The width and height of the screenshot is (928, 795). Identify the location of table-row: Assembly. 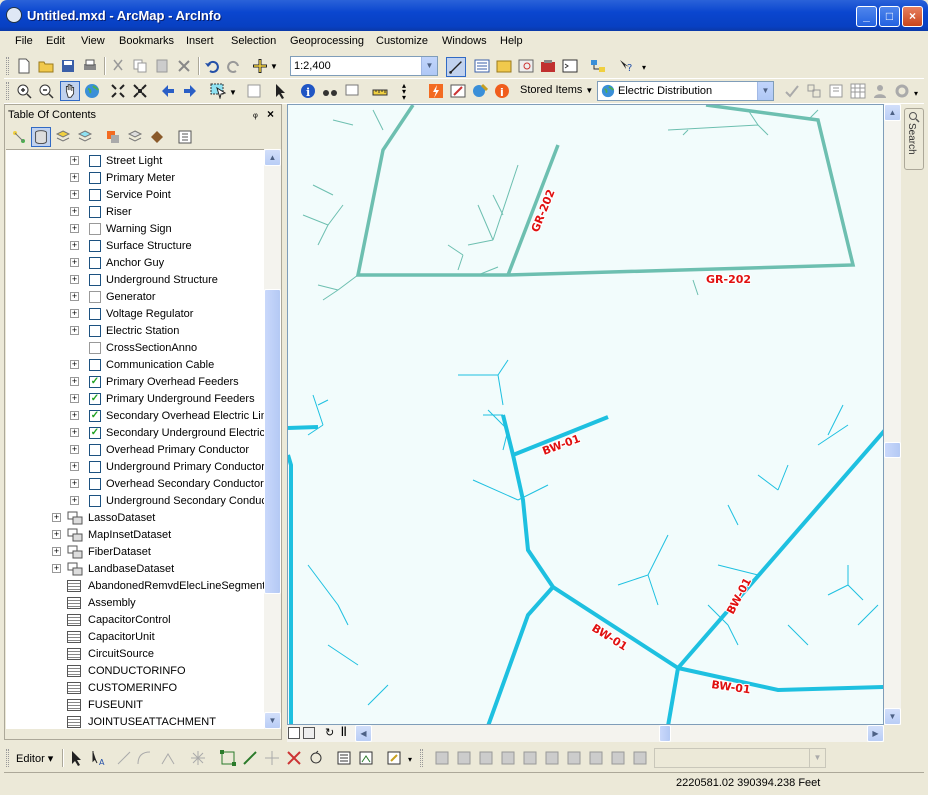
(135, 603).